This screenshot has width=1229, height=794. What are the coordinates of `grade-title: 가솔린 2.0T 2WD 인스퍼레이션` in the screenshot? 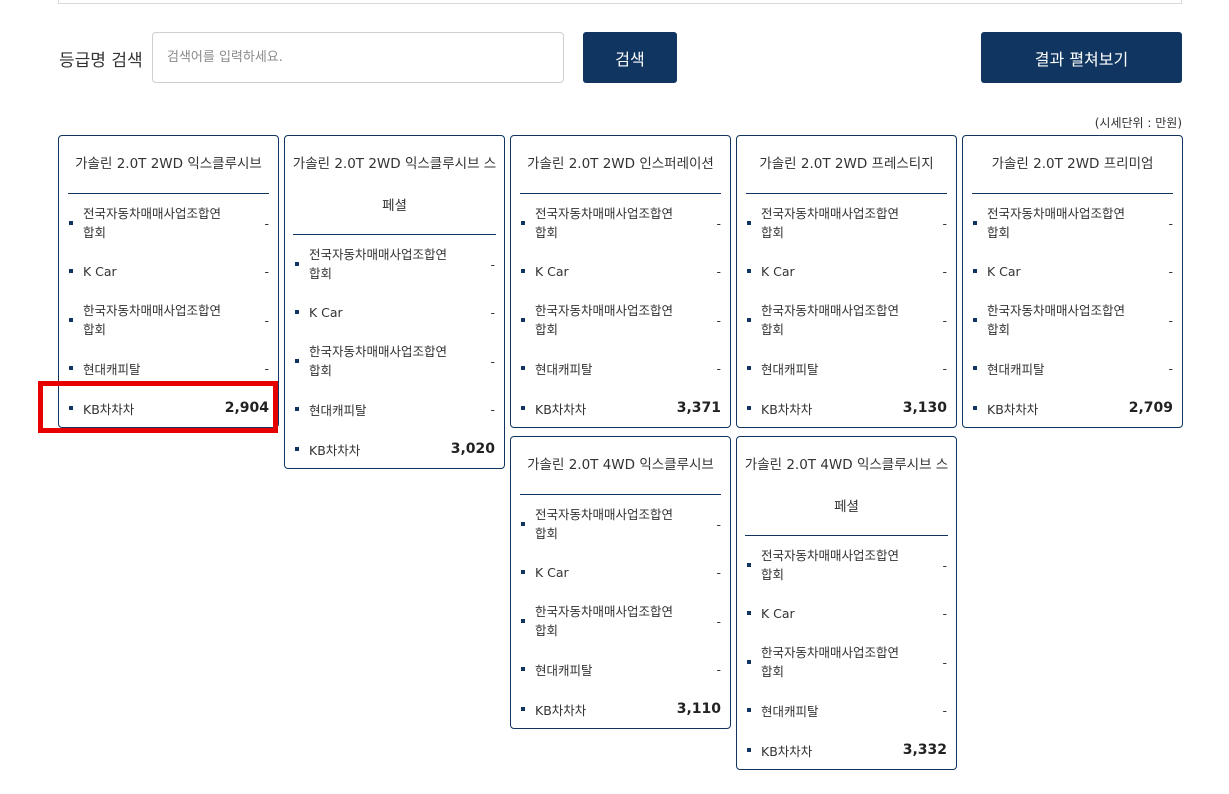 It's located at (620, 165).